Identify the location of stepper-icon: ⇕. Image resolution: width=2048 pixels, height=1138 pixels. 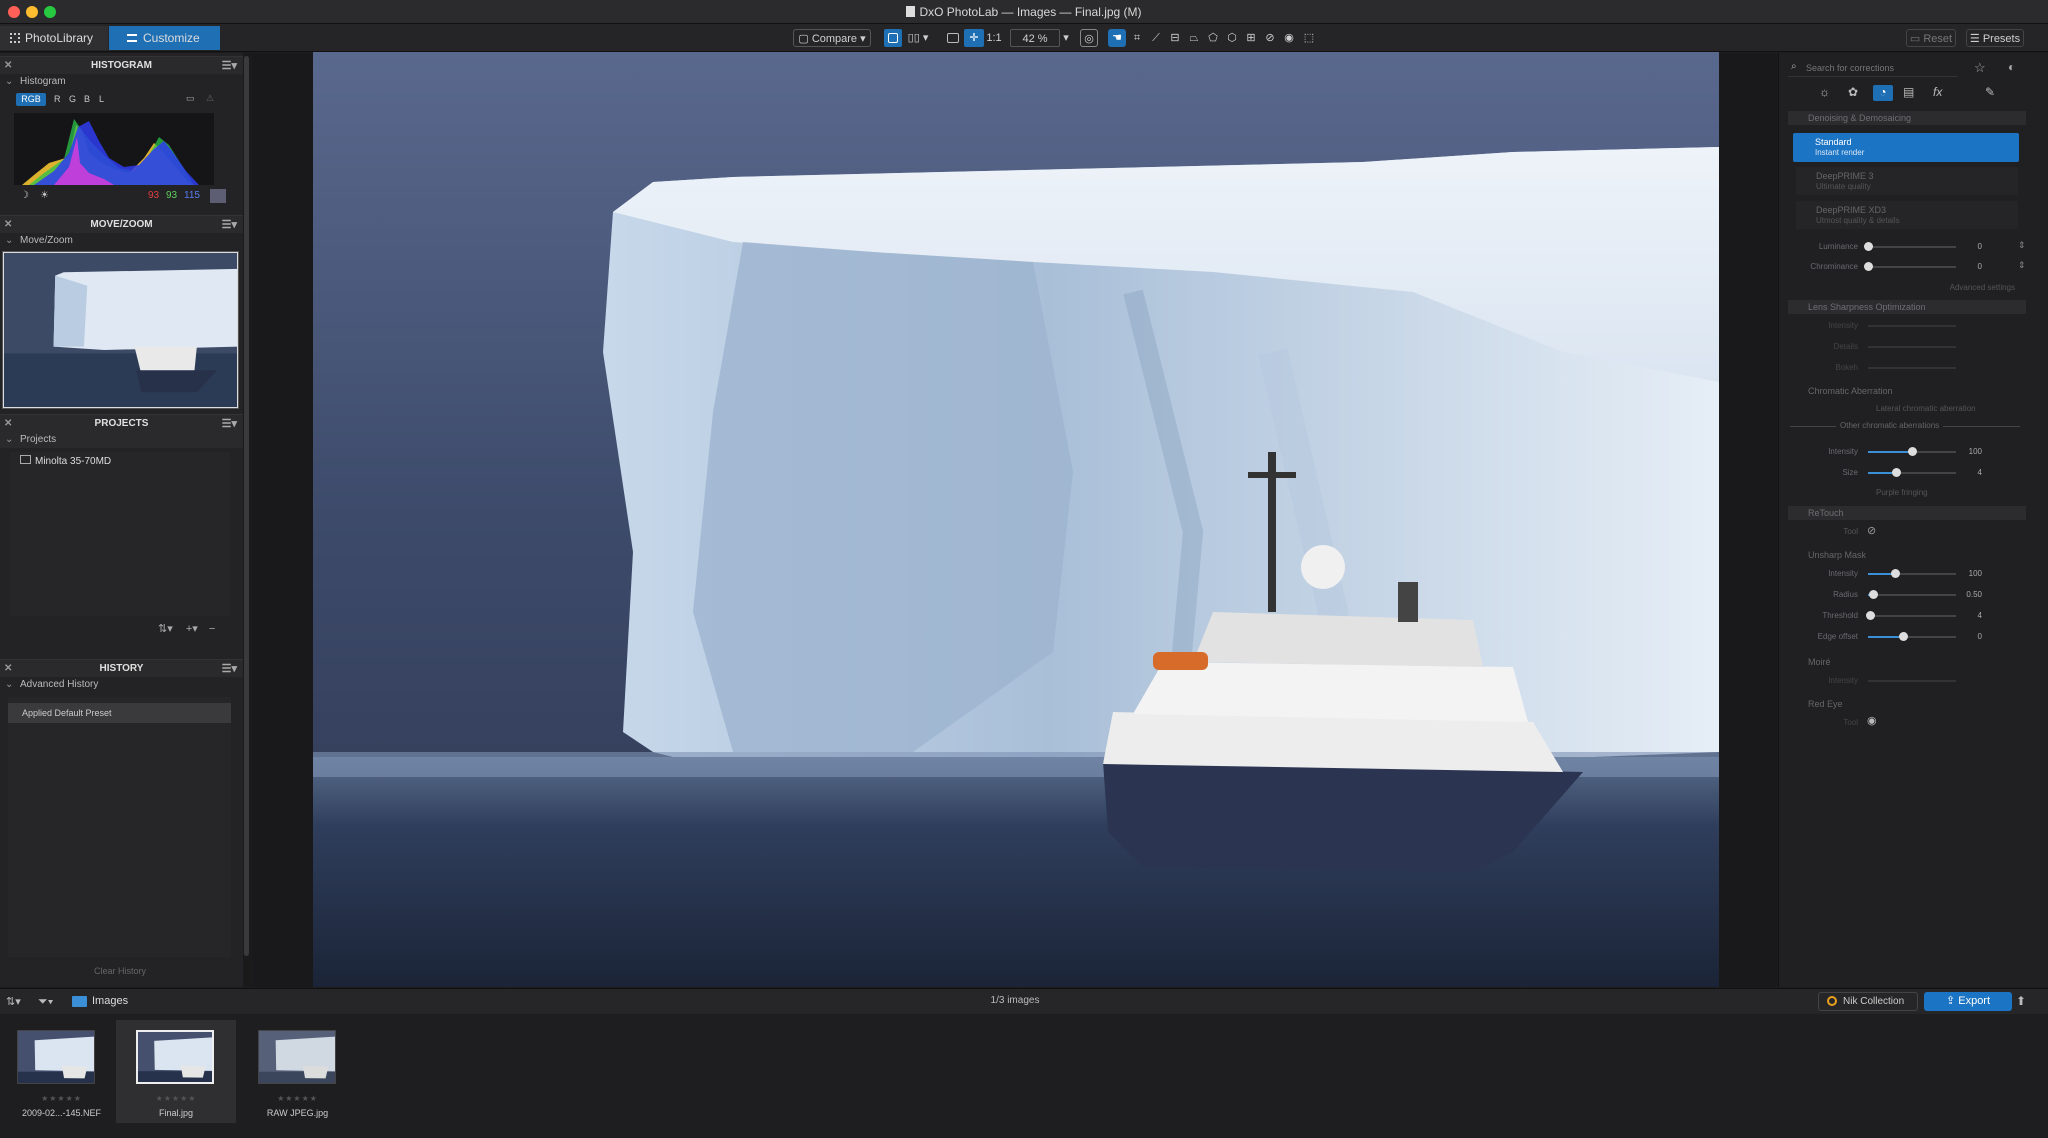
(2022, 245).